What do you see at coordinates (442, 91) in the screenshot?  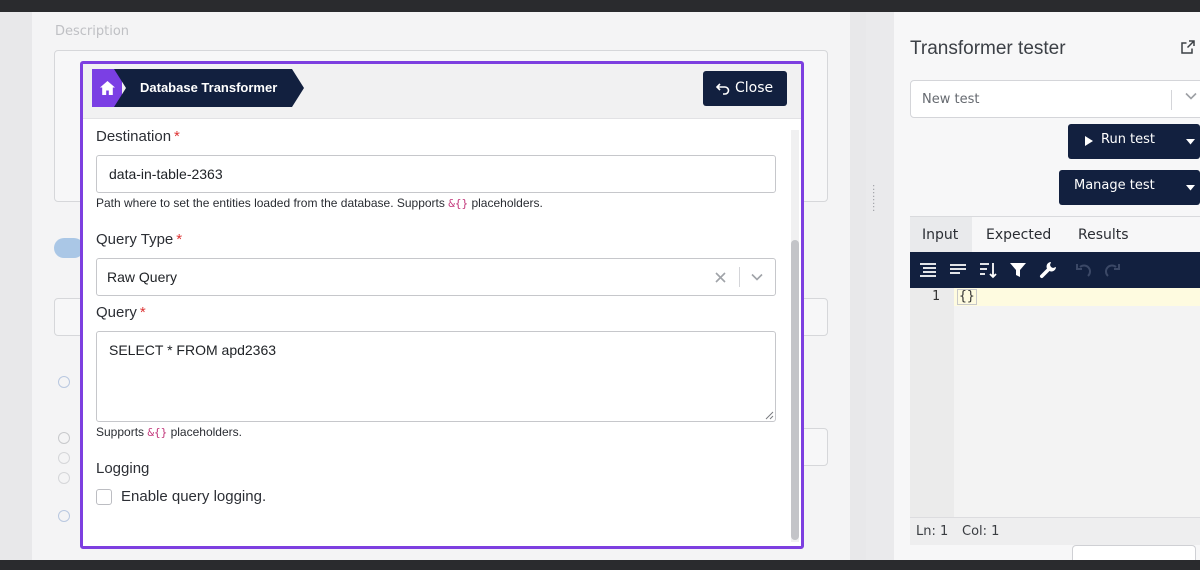 I see `modal-header: Database Transformer Close` at bounding box center [442, 91].